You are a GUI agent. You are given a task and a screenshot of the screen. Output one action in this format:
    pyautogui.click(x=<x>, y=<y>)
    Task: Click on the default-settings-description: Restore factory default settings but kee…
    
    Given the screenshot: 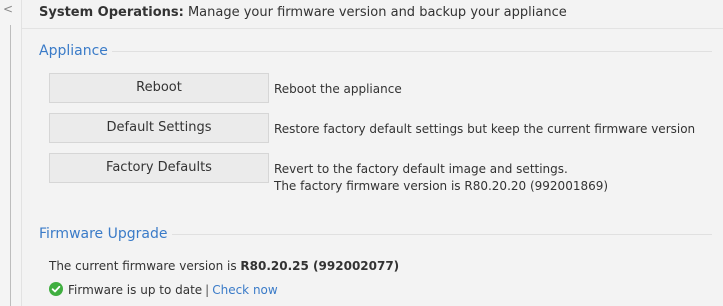 What is the action you would take?
    pyautogui.click(x=485, y=129)
    